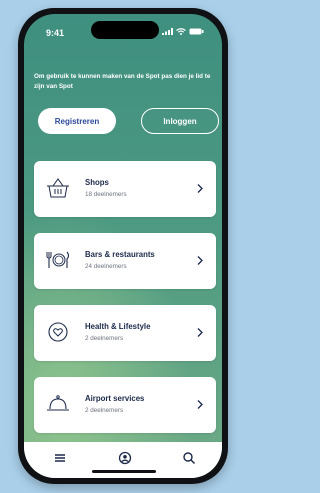 This screenshot has width=320, height=493. What do you see at coordinates (189, 458) in the screenshot?
I see `search-icon` at bounding box center [189, 458].